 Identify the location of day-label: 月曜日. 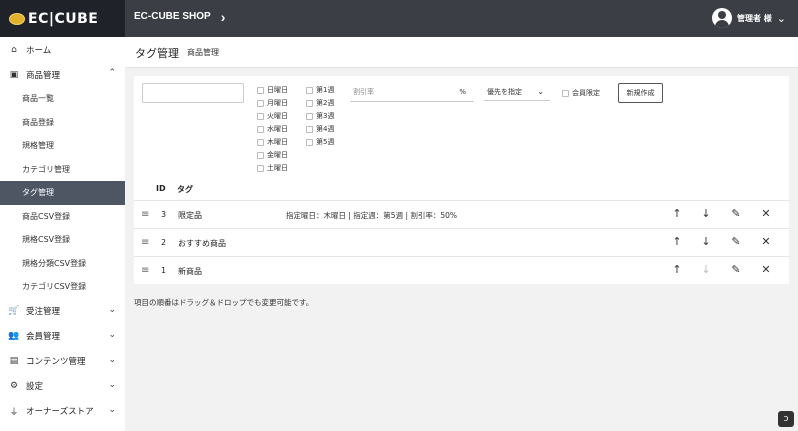
(277, 103).